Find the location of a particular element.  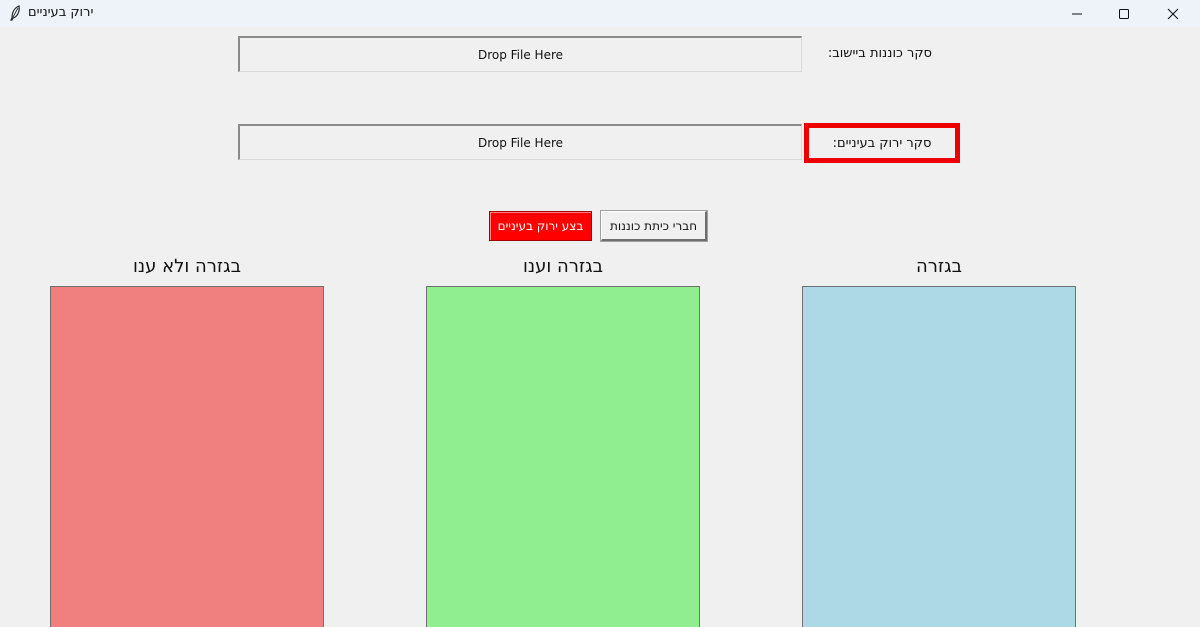

feather-icon is located at coordinates (15, 13).